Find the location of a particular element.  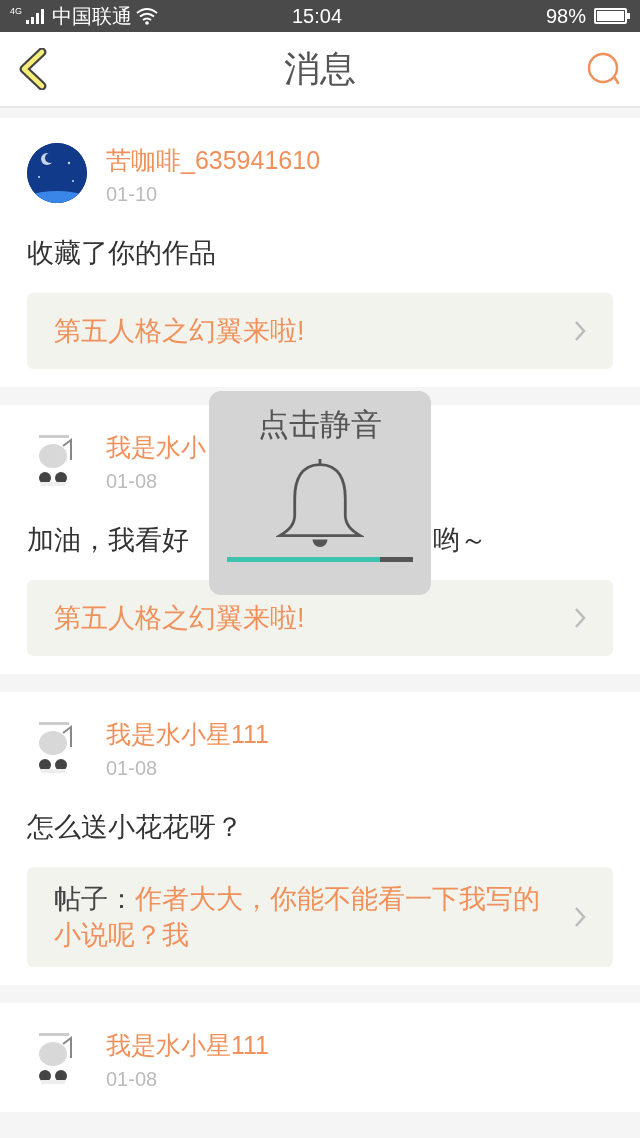

user-name: 苦咖啡_635941610 is located at coordinates (213, 160).